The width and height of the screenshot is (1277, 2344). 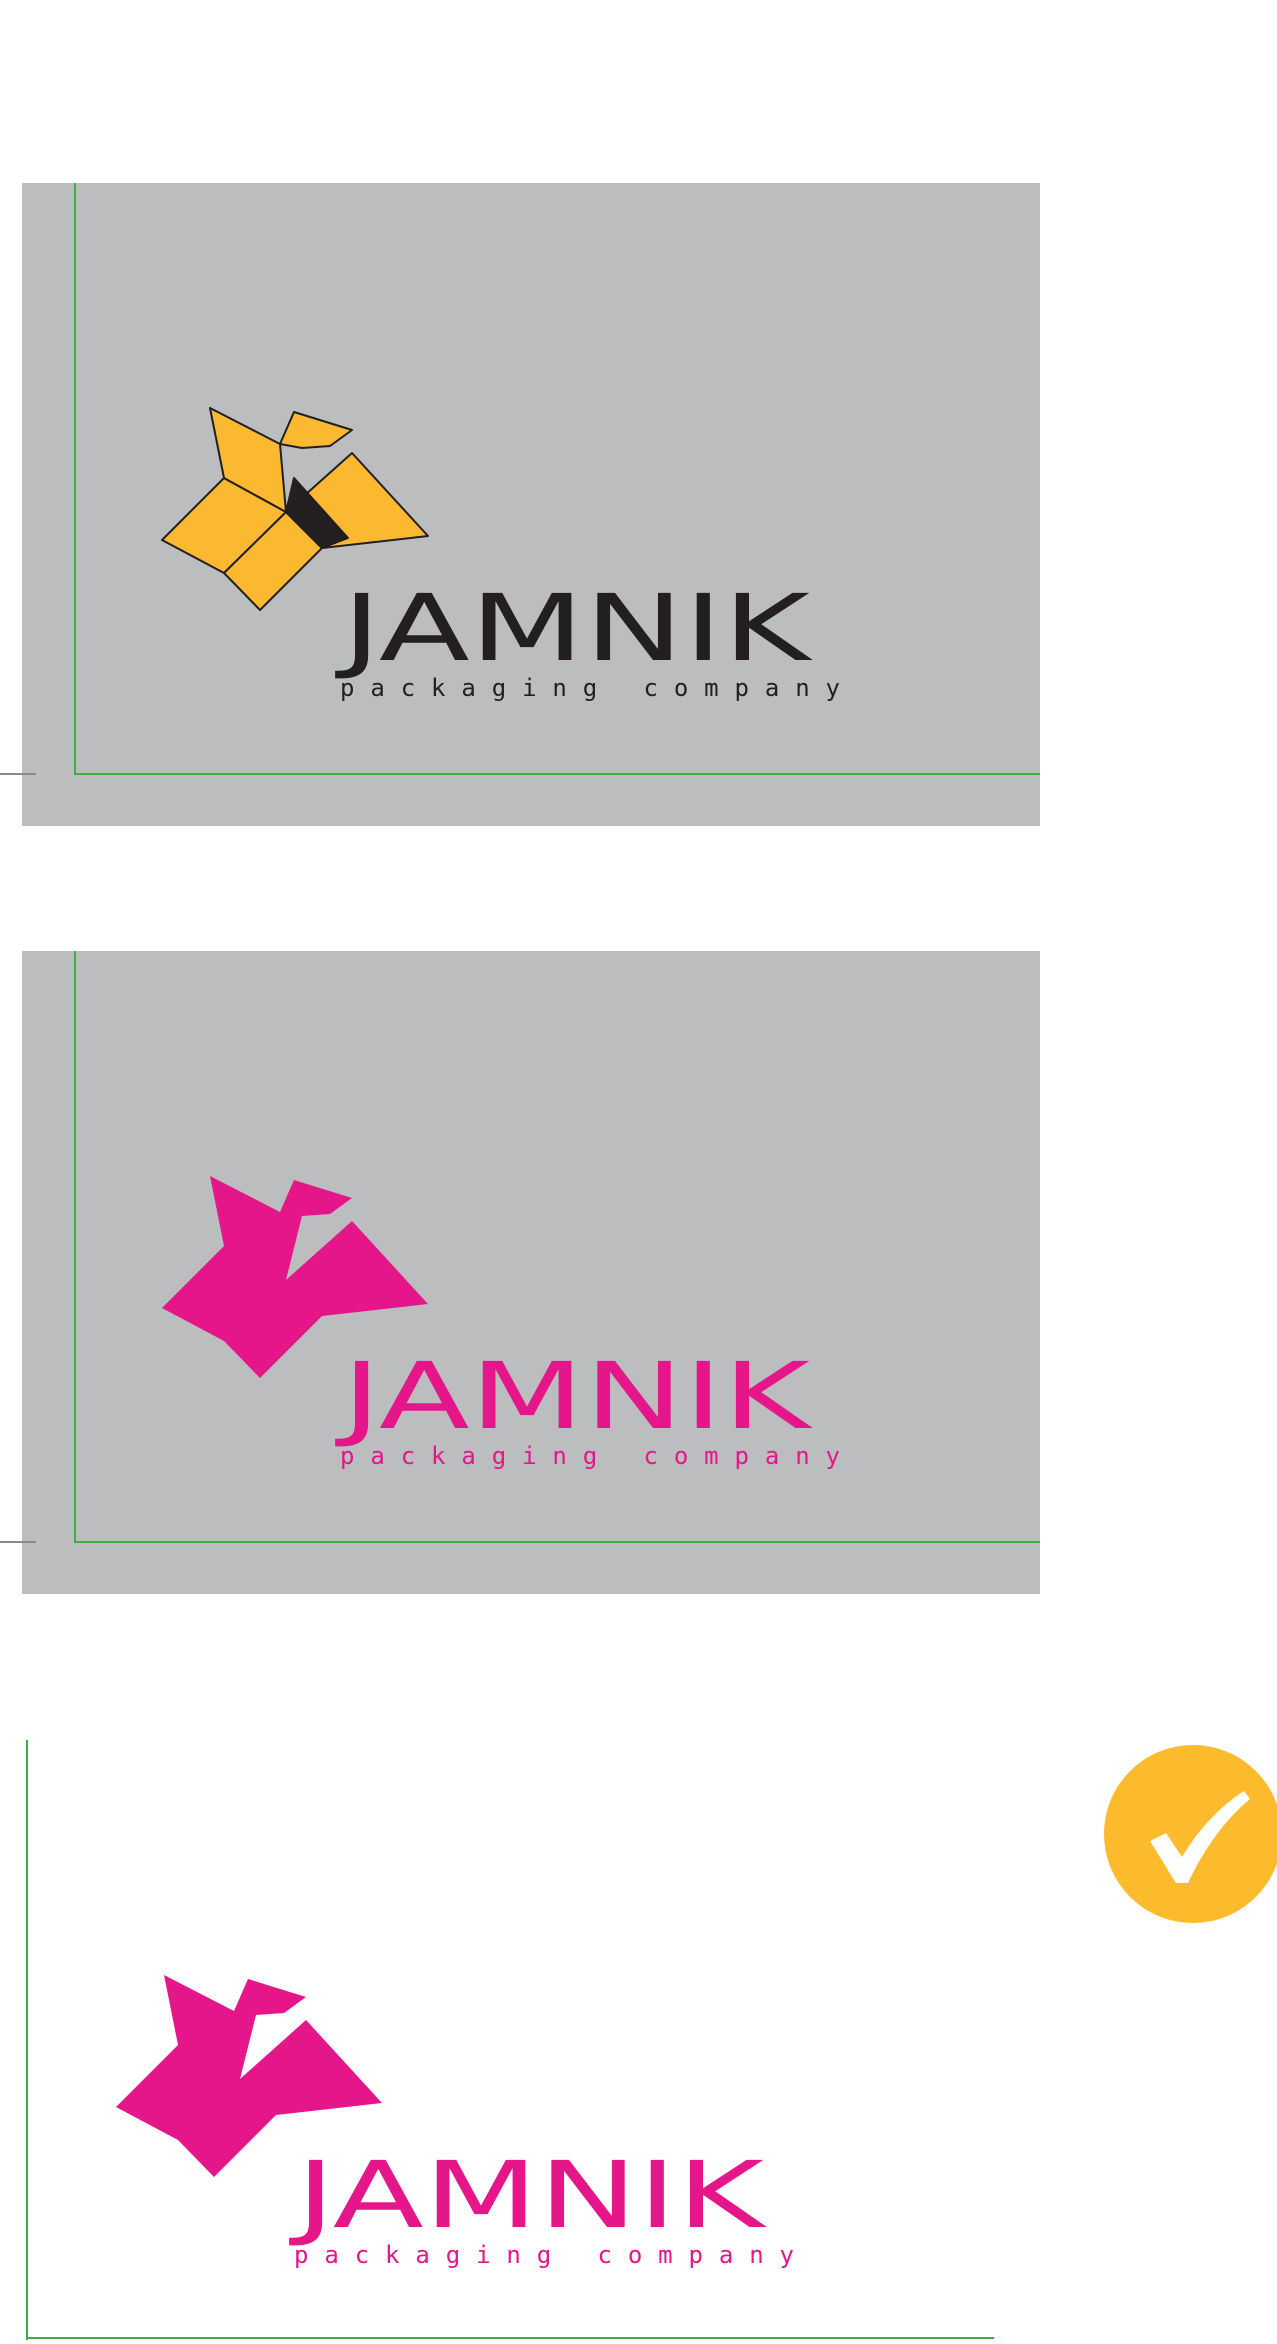 I want to click on approved-check-badge, so click(x=1190, y=1834).